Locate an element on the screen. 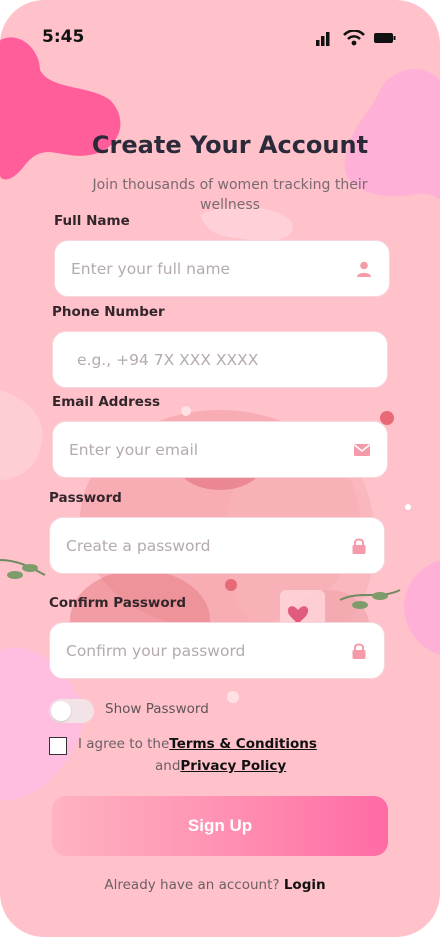 The width and height of the screenshot is (440, 937). terms-text: I agree to theTerms & Conditions is located at coordinates (197, 744).